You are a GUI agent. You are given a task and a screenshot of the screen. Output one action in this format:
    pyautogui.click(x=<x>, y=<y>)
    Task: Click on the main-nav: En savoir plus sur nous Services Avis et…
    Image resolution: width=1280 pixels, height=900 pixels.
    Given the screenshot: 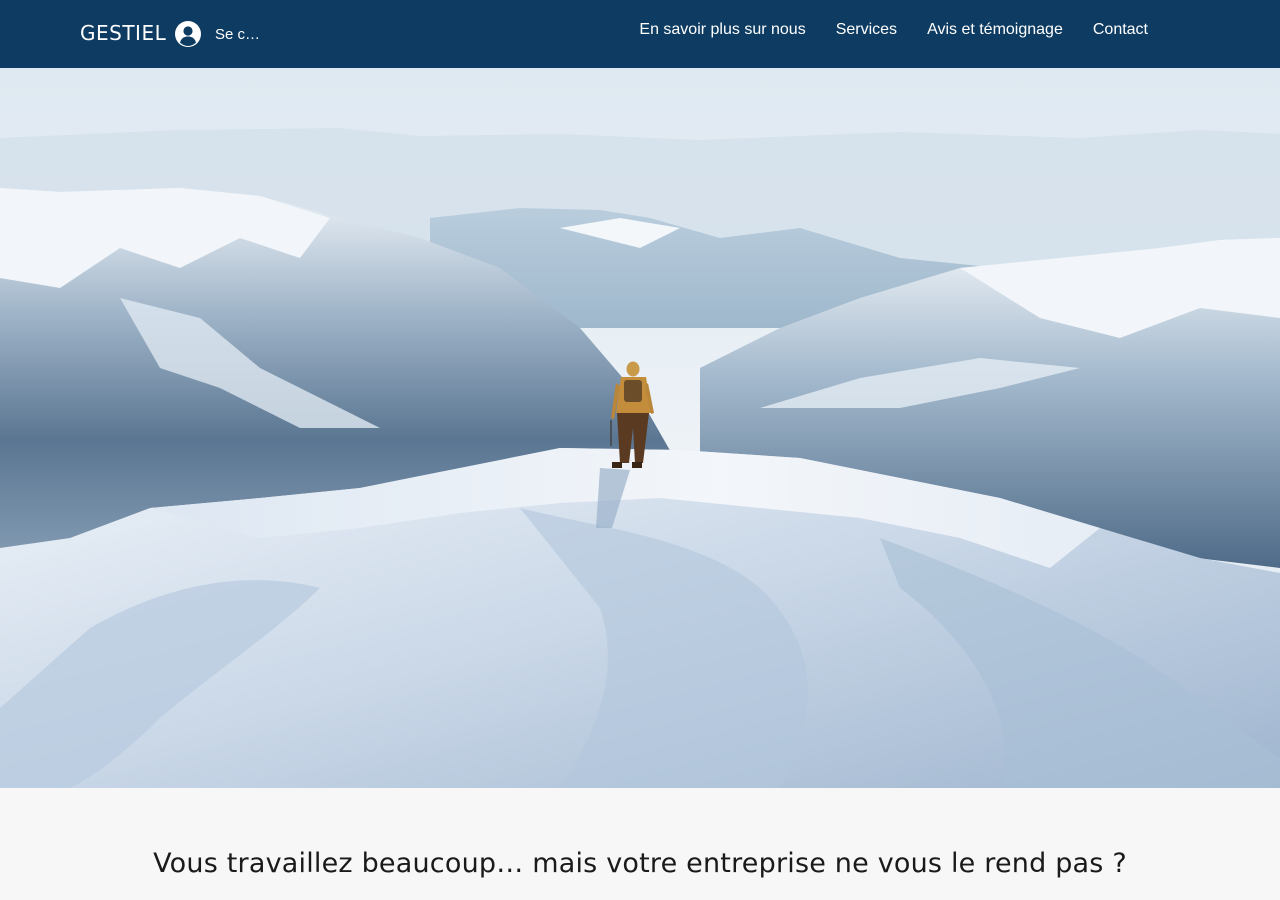 What is the action you would take?
    pyautogui.click(x=893, y=30)
    